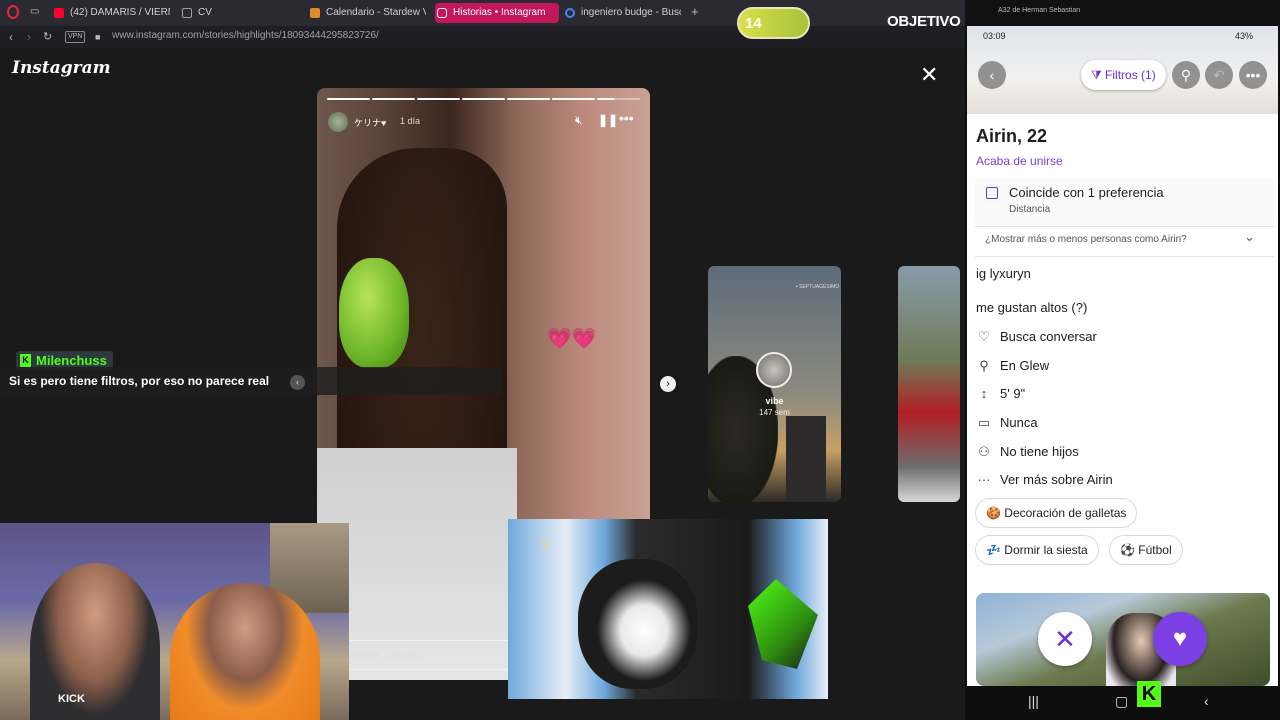 This screenshot has height=720, width=1280. I want to click on interest-label: Decoración de galletas, so click(1065, 513).